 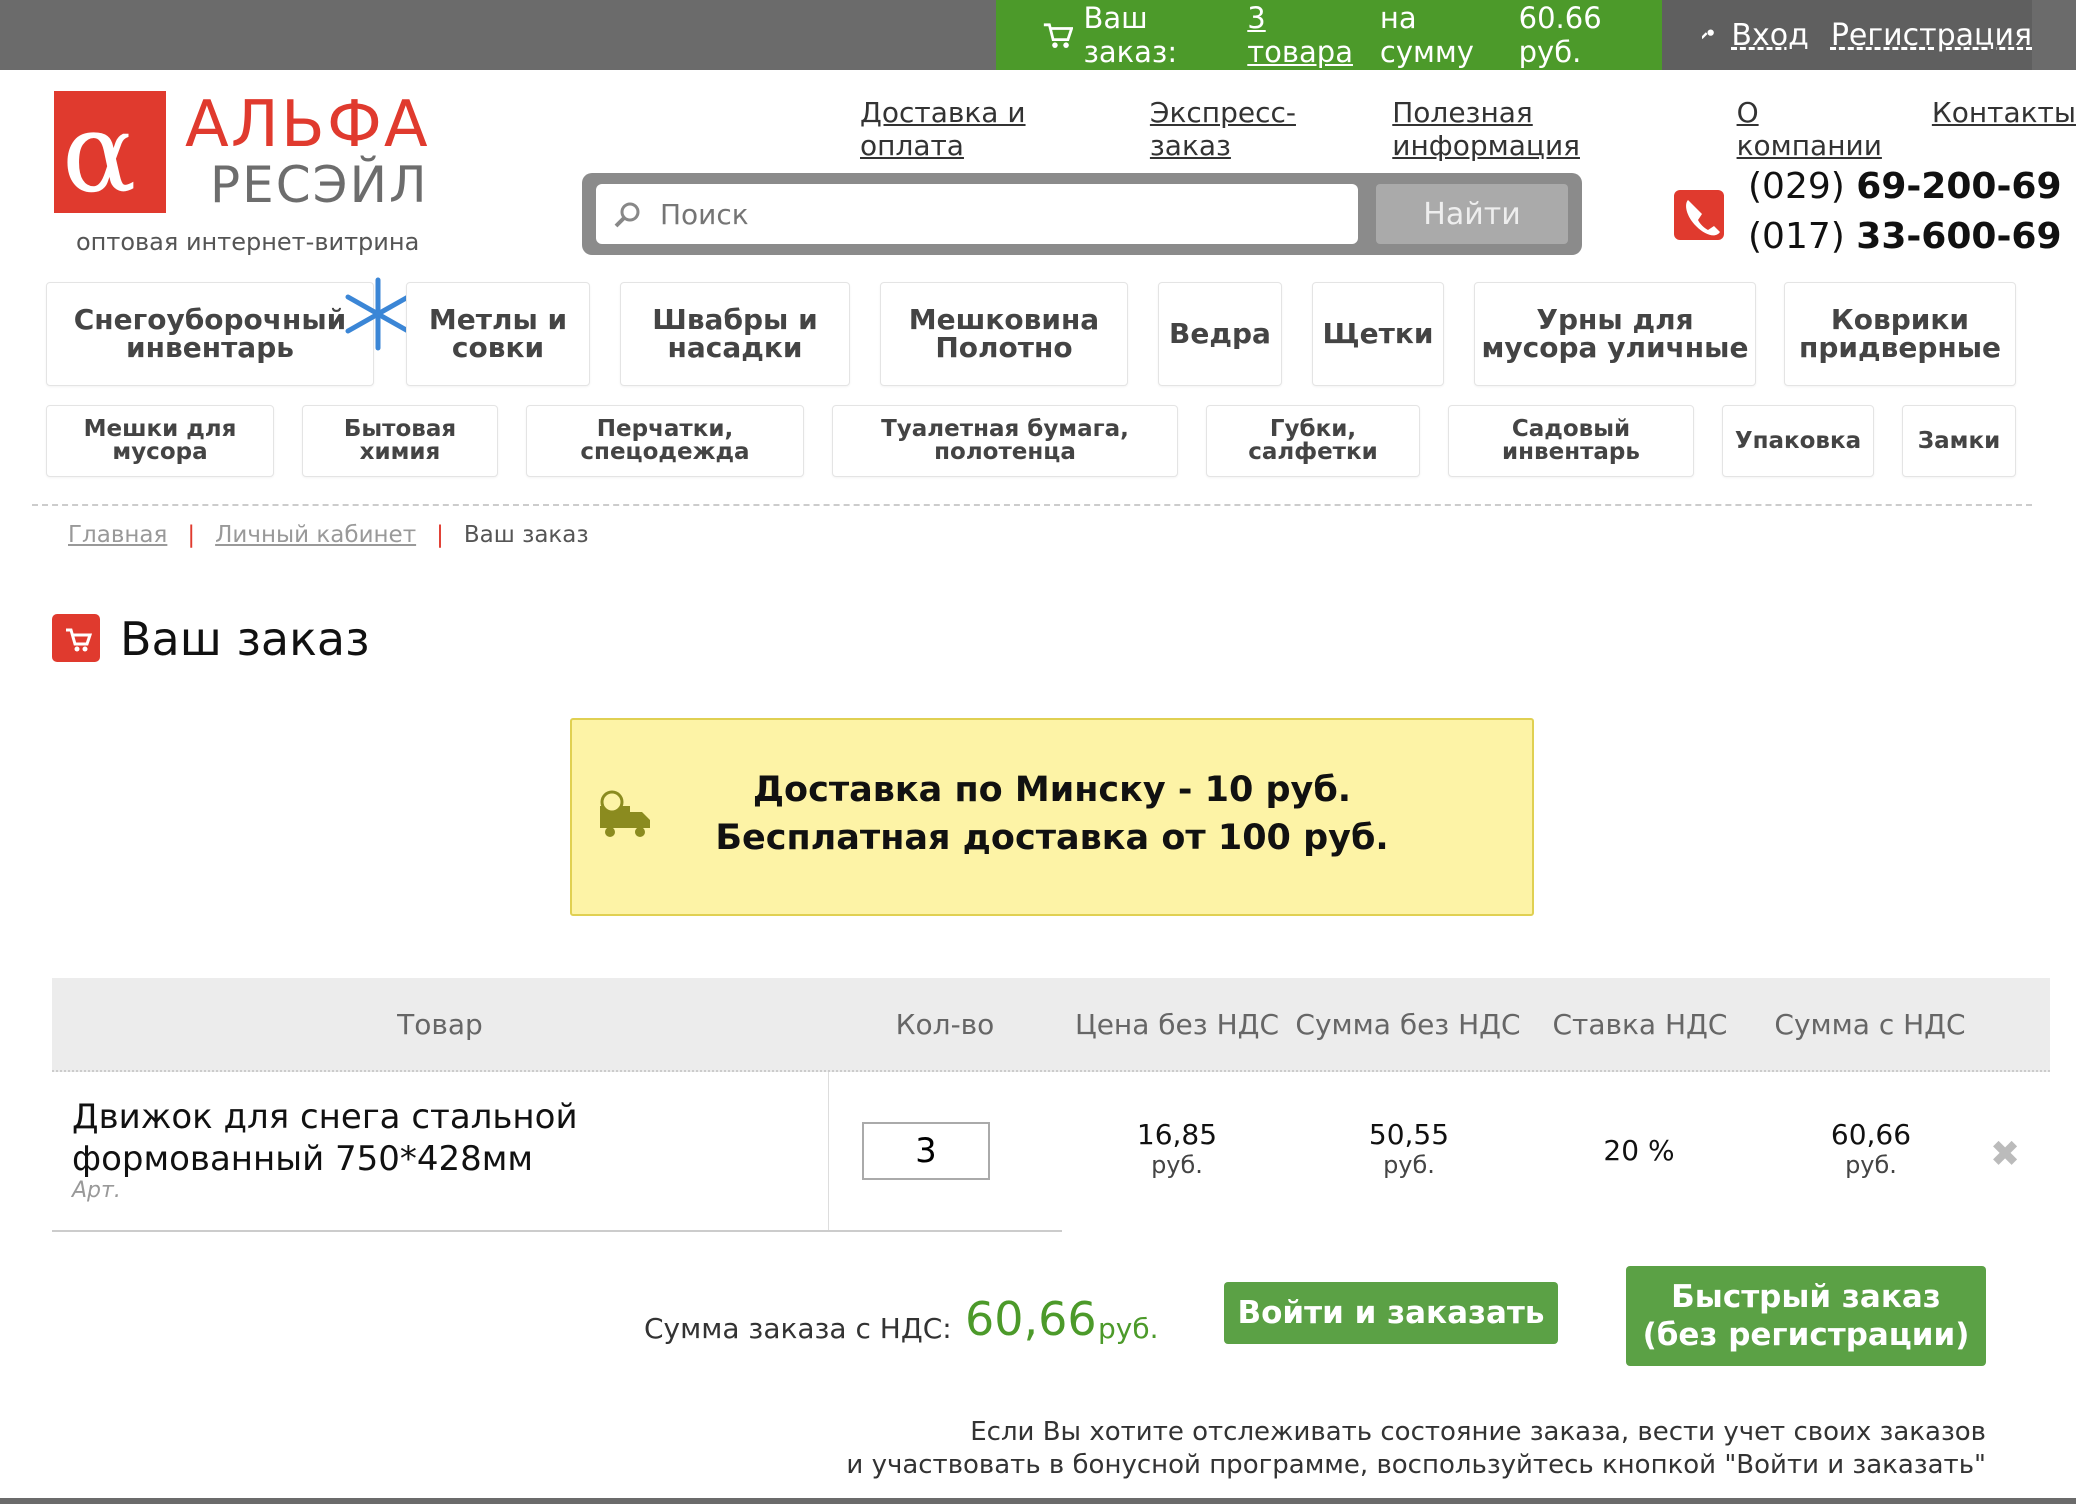 I want to click on category-paper: Туалетная бумага, полотенца, so click(x=1005, y=441).